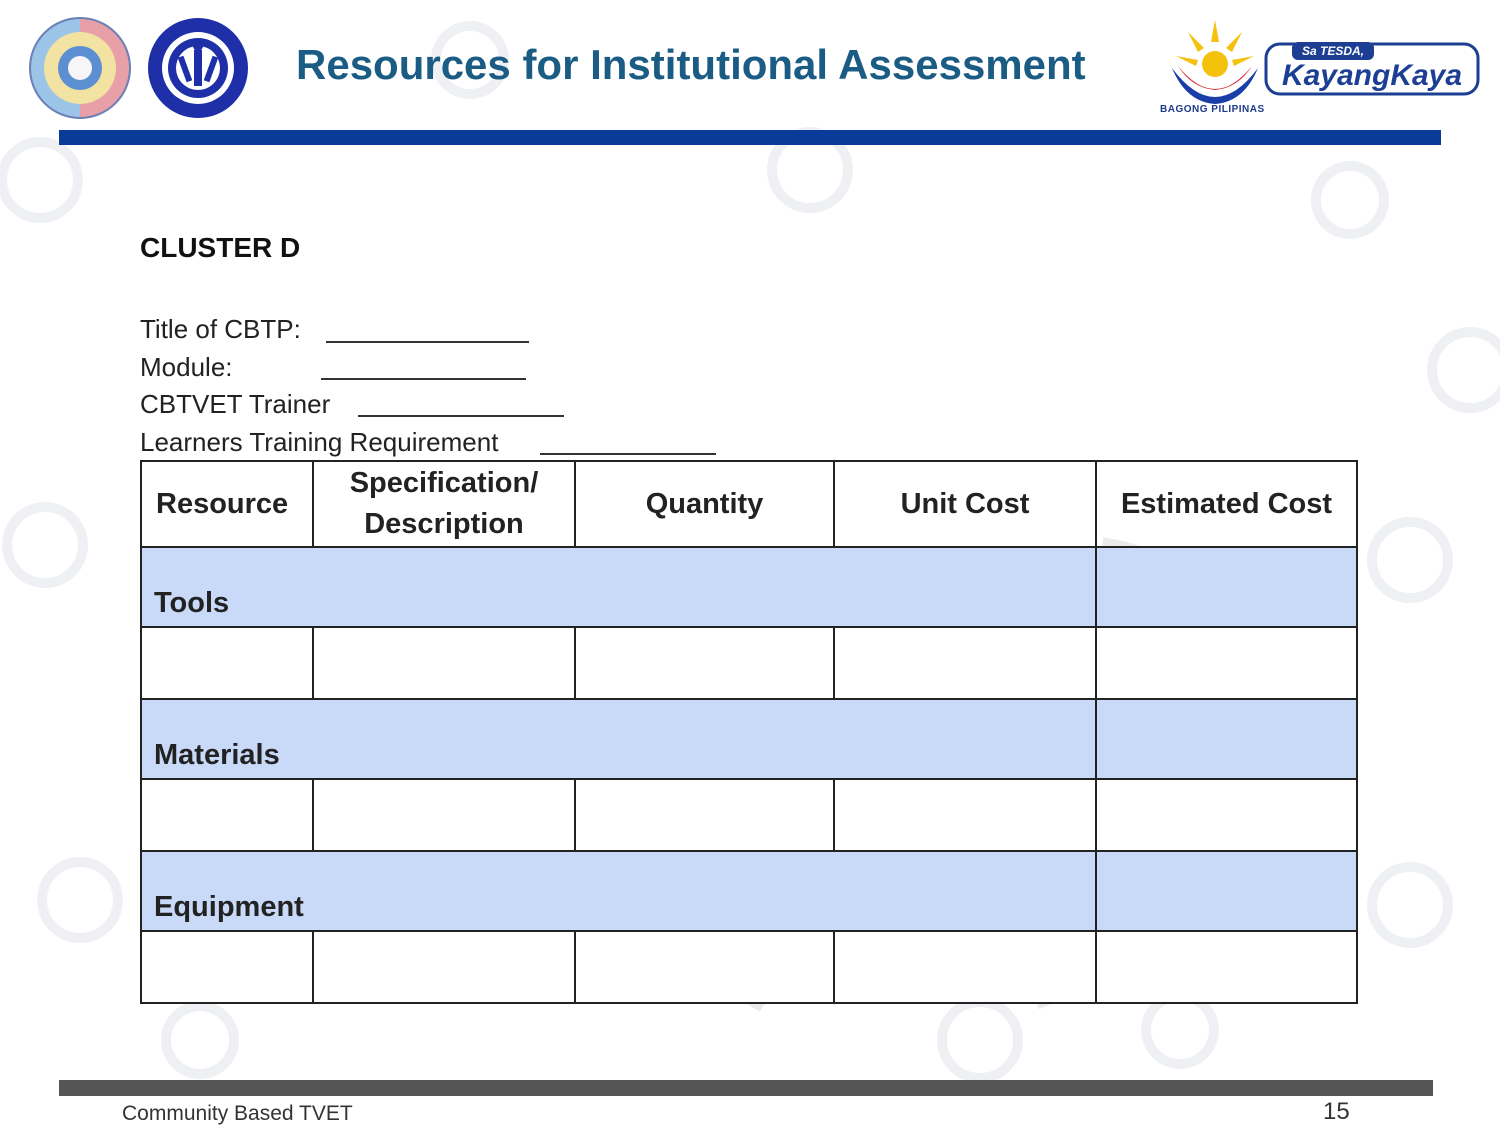 Image resolution: width=1500 pixels, height=1126 pixels. What do you see at coordinates (427, 342) in the screenshot?
I see `title-blank-line` at bounding box center [427, 342].